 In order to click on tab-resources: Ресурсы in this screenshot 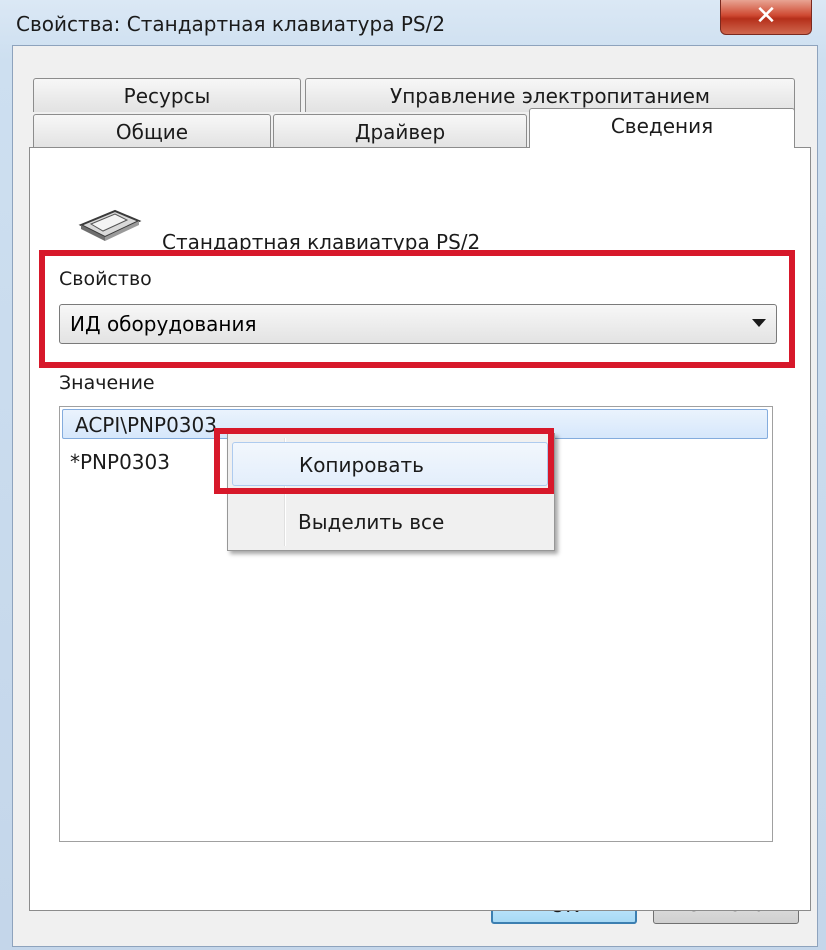, I will do `click(167, 95)`.